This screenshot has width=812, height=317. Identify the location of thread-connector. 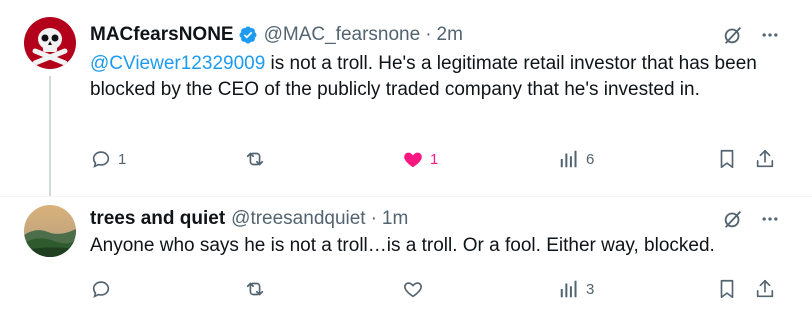
(50, 136).